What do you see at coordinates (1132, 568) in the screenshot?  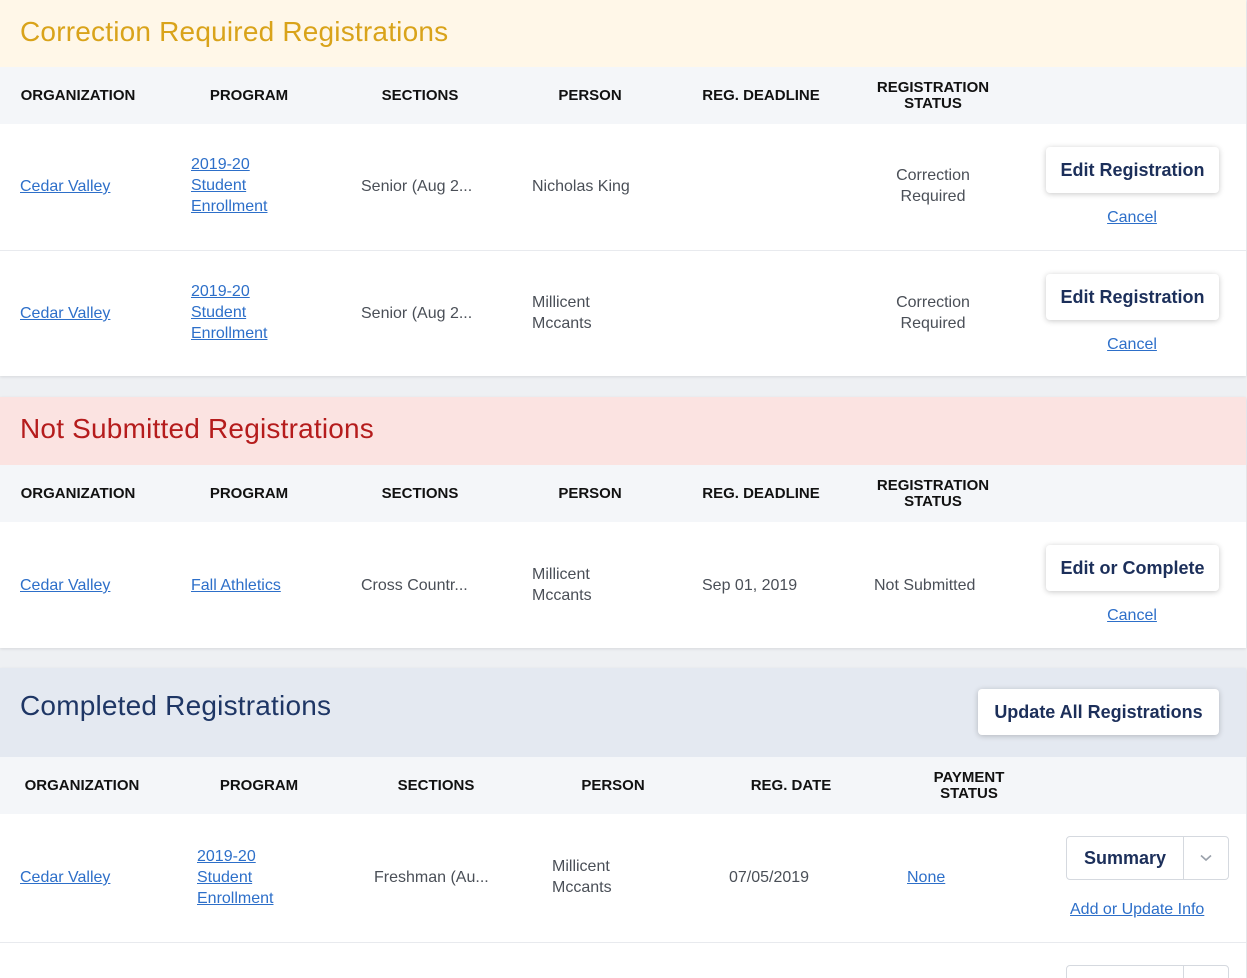 I see `edit-or-complete-button: Edit or Complete` at bounding box center [1132, 568].